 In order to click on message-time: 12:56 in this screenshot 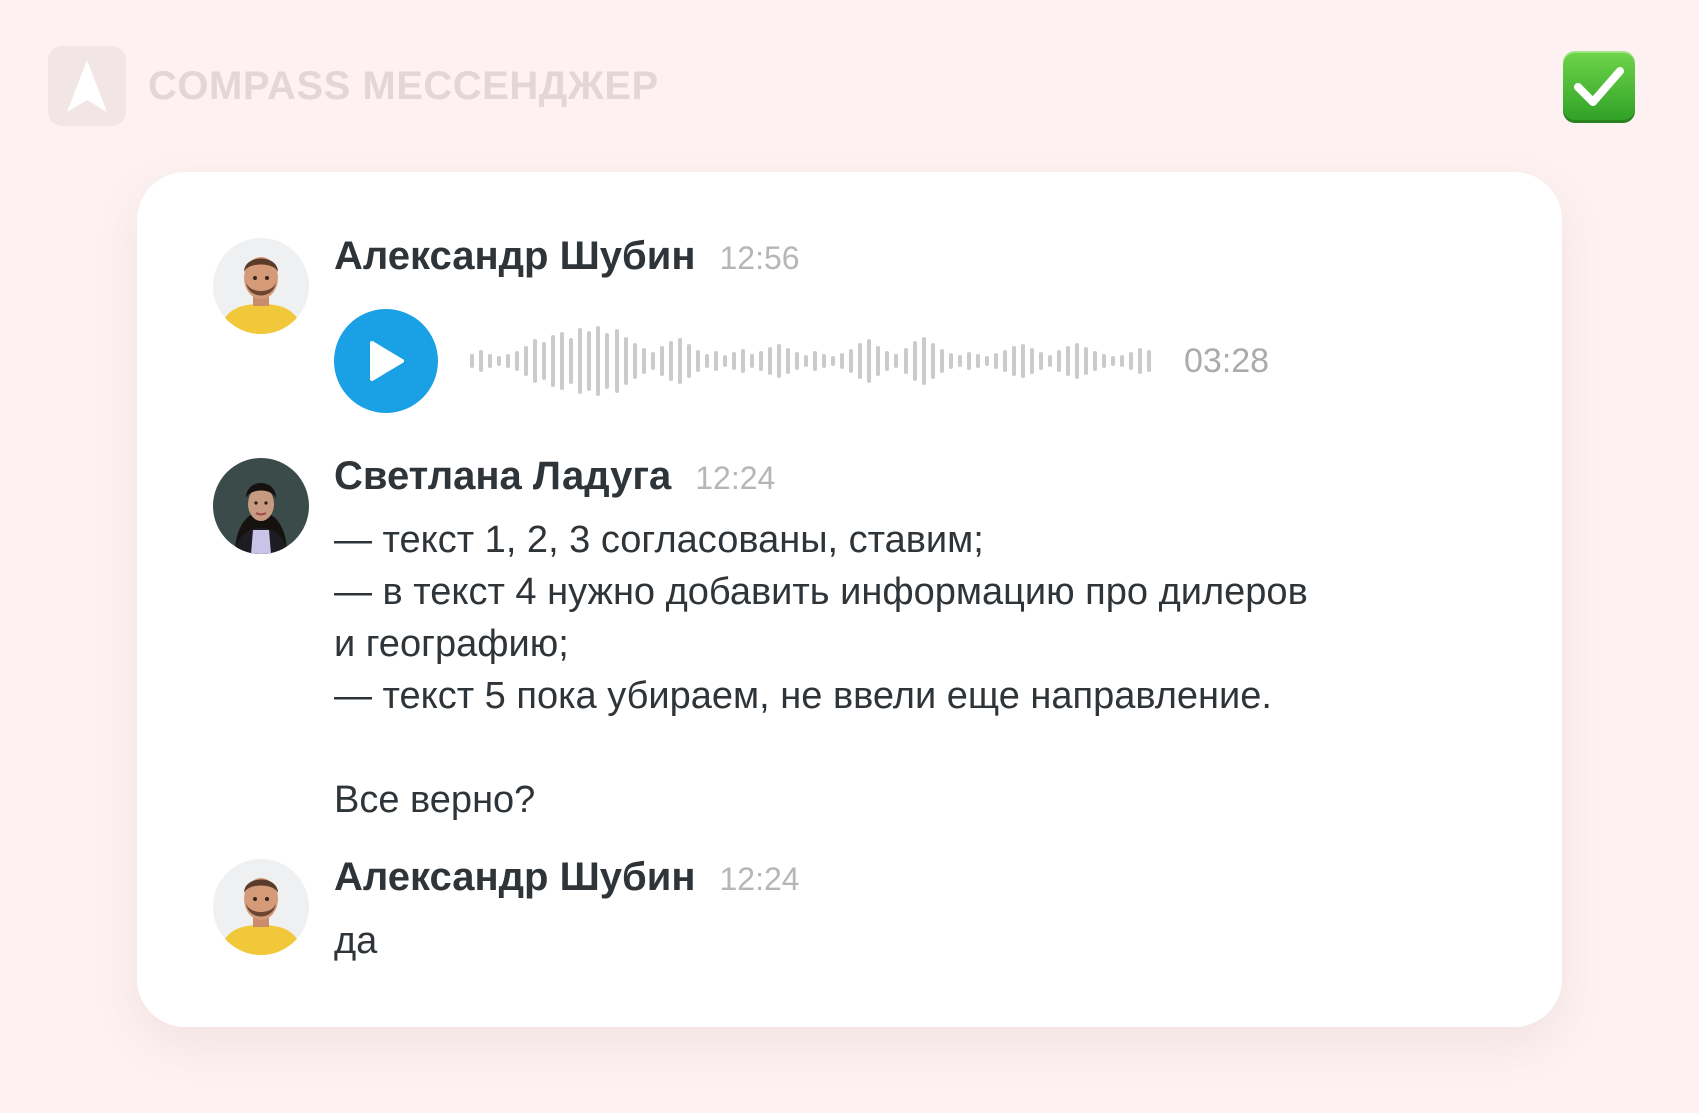, I will do `click(759, 258)`.